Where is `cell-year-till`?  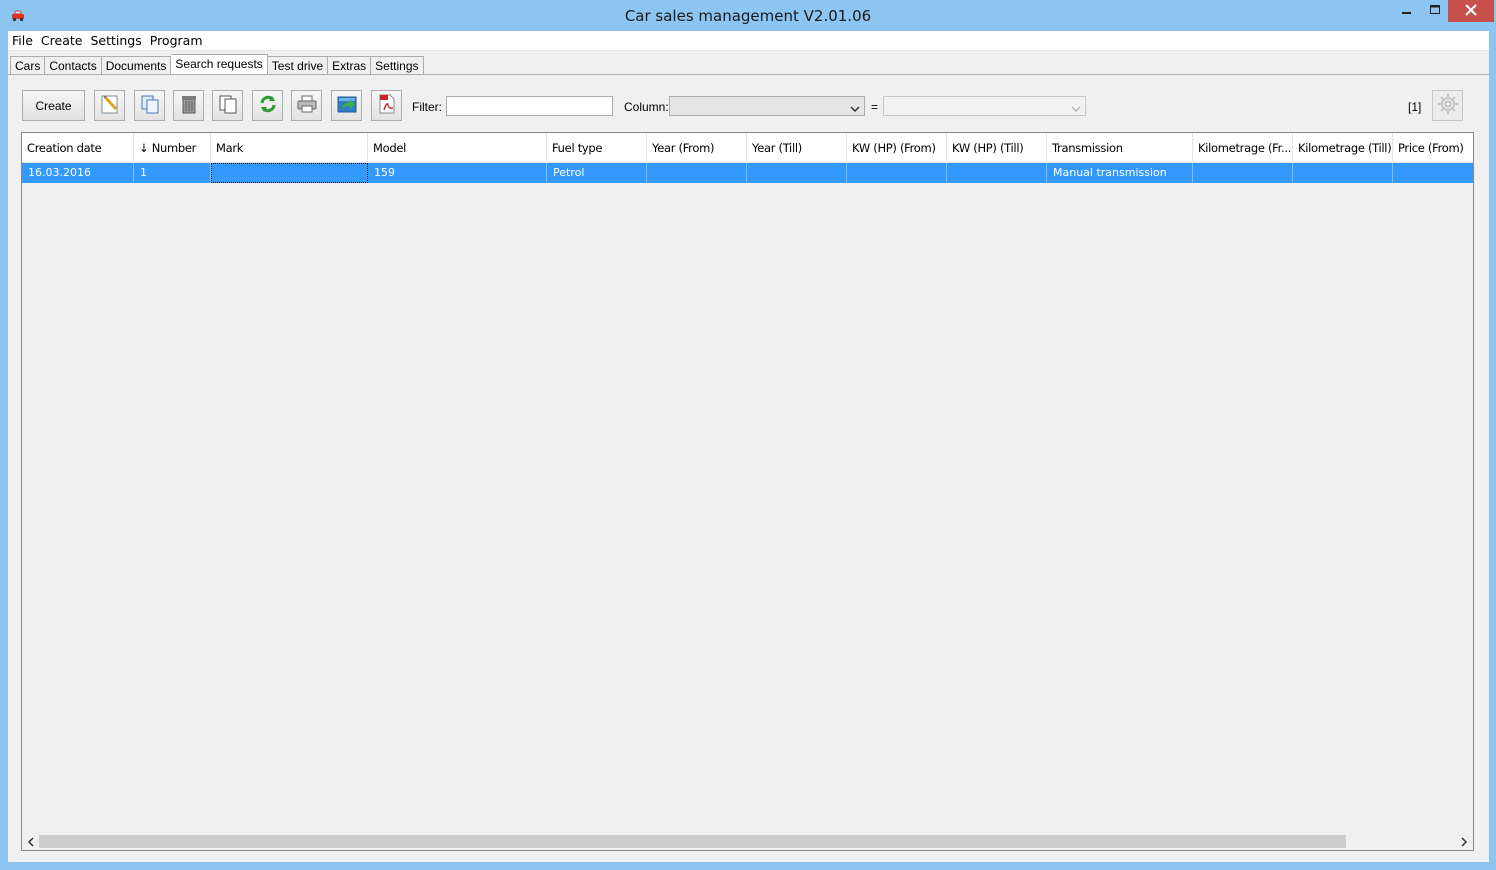
cell-year-till is located at coordinates (797, 173).